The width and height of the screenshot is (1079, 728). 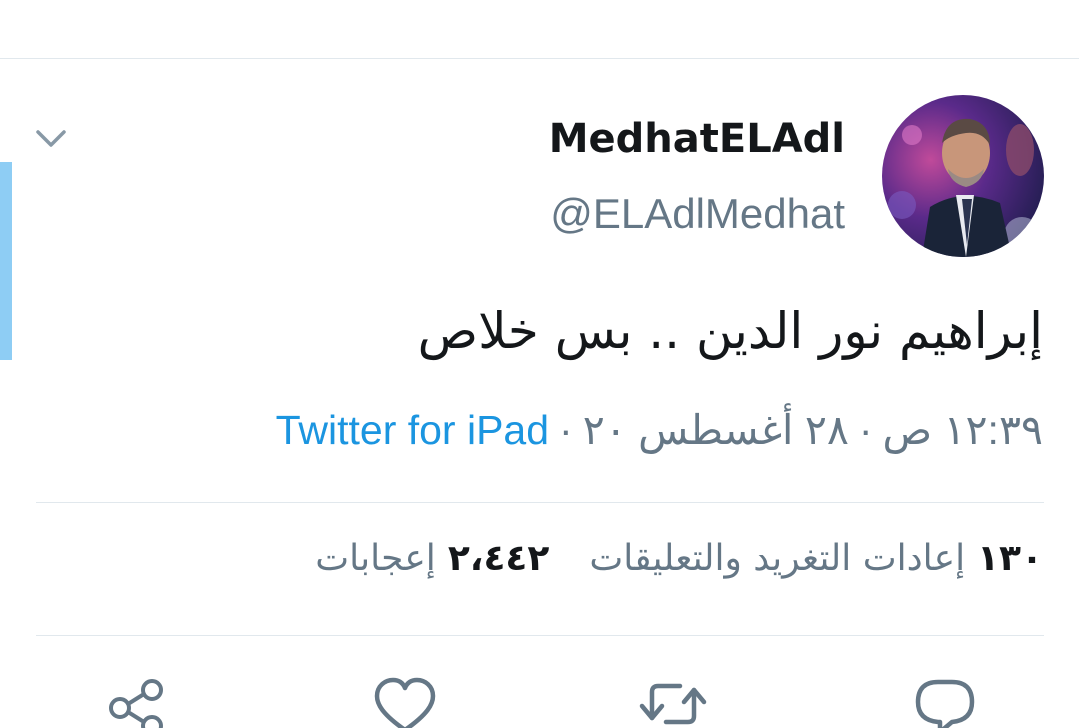 I want to click on retweet-icon, so click(x=673, y=704).